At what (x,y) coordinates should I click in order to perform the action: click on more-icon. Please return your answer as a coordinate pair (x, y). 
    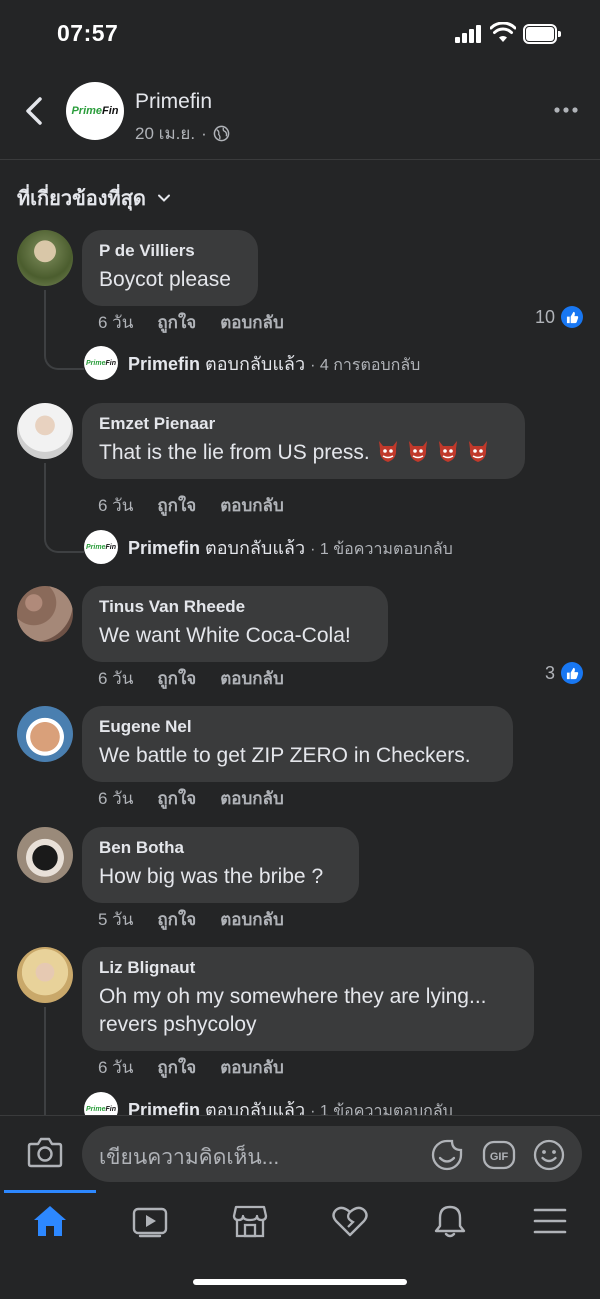
    Looking at the image, I should click on (566, 110).